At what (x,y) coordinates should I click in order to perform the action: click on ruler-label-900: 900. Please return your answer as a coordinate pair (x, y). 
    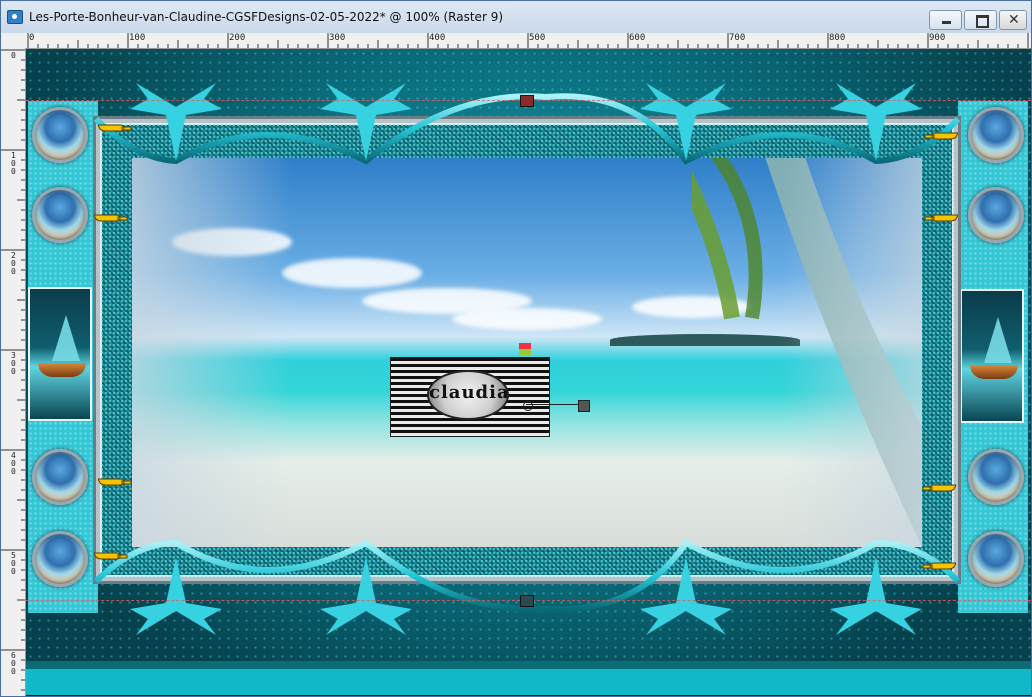
    Looking at the image, I should click on (937, 38).